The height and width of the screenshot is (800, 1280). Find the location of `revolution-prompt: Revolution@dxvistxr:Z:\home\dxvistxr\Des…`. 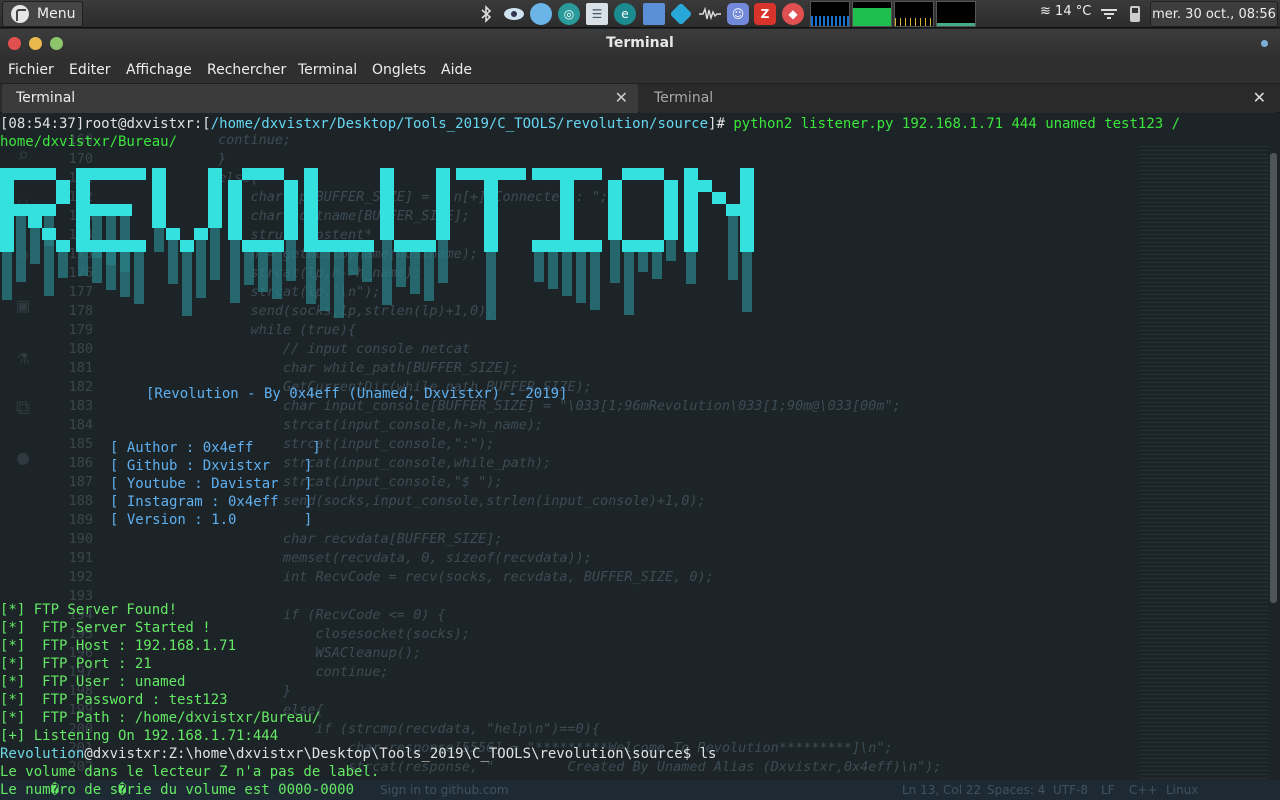

revolution-prompt: Revolution@dxvistxr:Z:\home\dxvistxr\Des… is located at coordinates (358, 754).